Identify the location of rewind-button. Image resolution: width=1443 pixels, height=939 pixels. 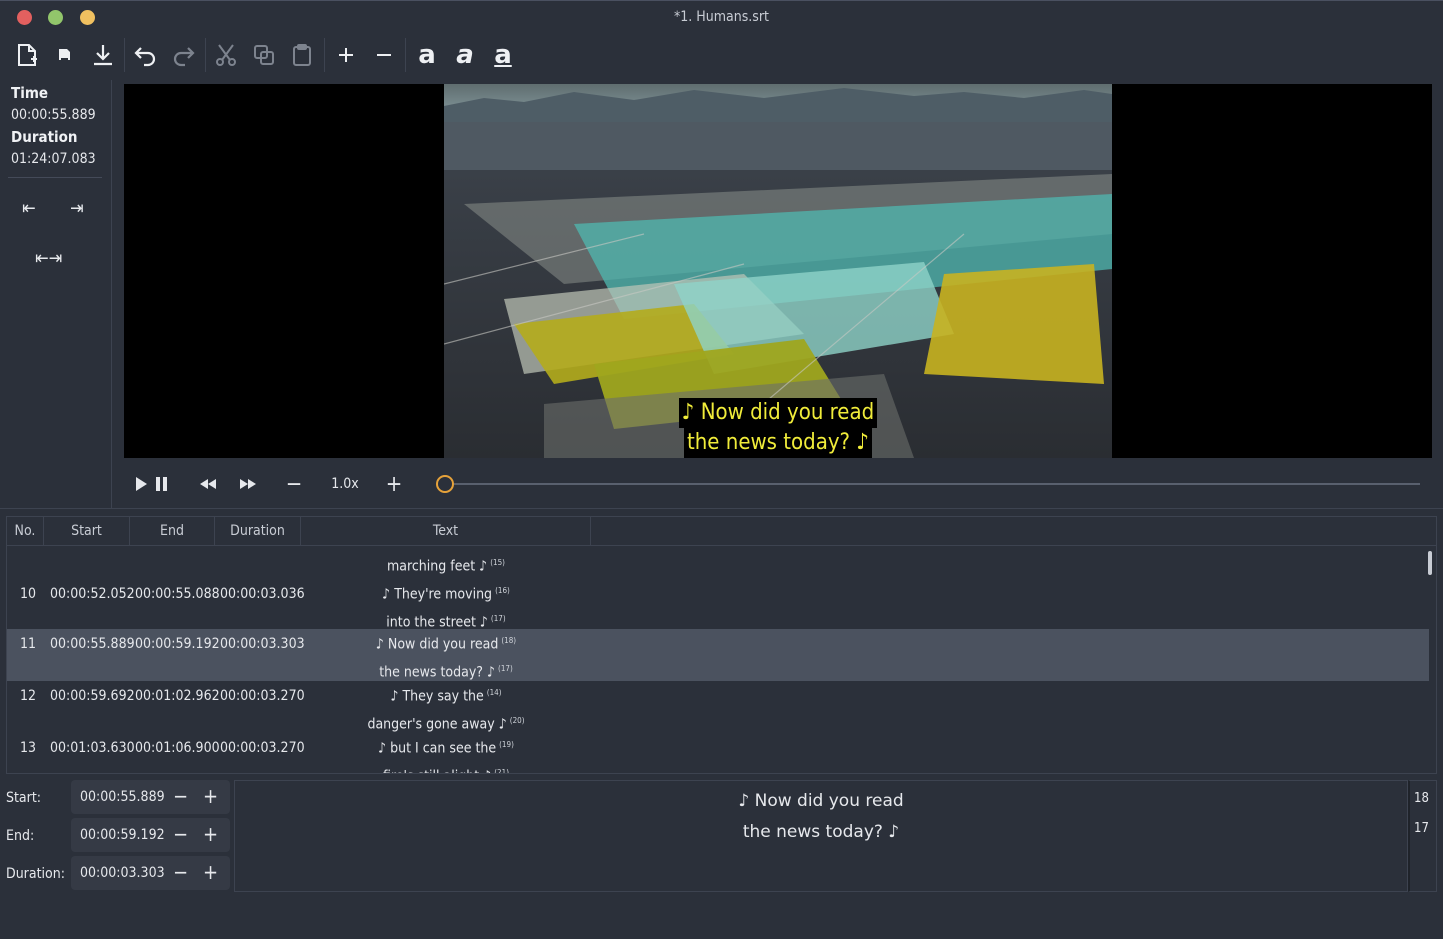
(208, 484).